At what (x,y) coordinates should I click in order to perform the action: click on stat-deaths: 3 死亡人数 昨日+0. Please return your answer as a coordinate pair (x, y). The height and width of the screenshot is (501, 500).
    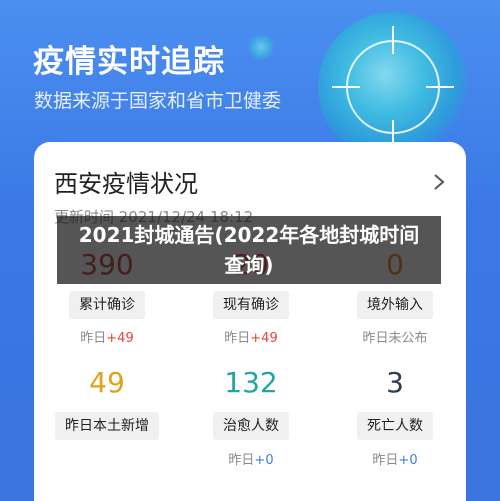
    Looking at the image, I should click on (395, 419).